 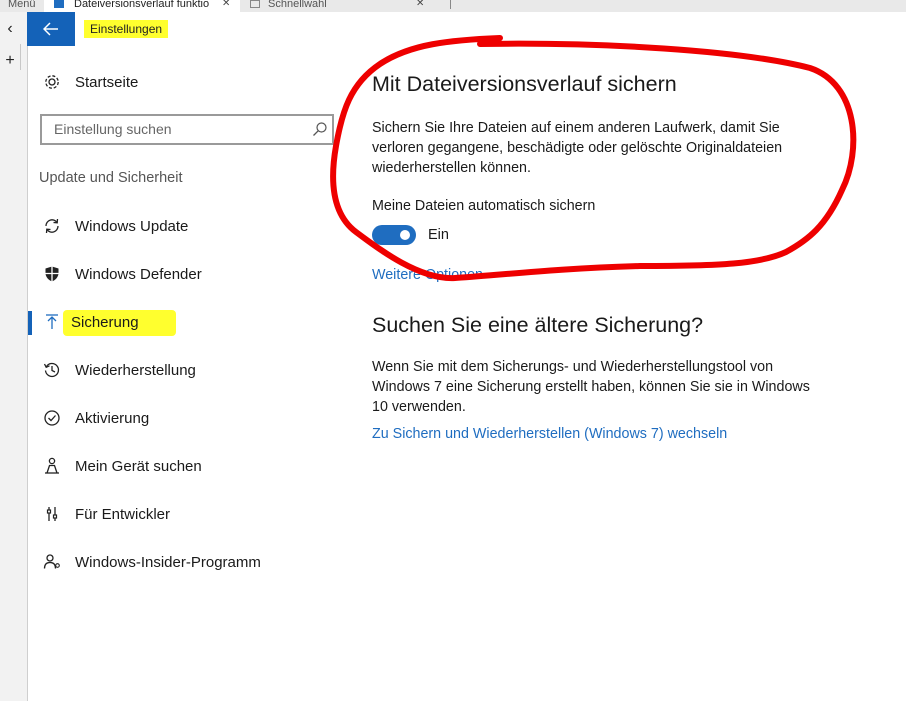 I want to click on sidebar-item-label: Windows-Insider-Programm, so click(x=168, y=562).